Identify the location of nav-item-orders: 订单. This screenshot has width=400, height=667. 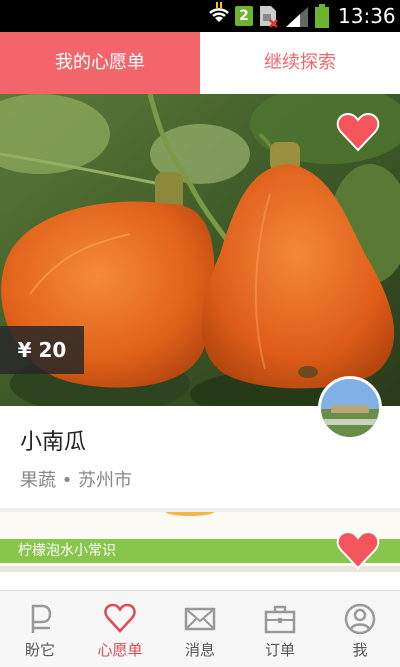
(280, 629).